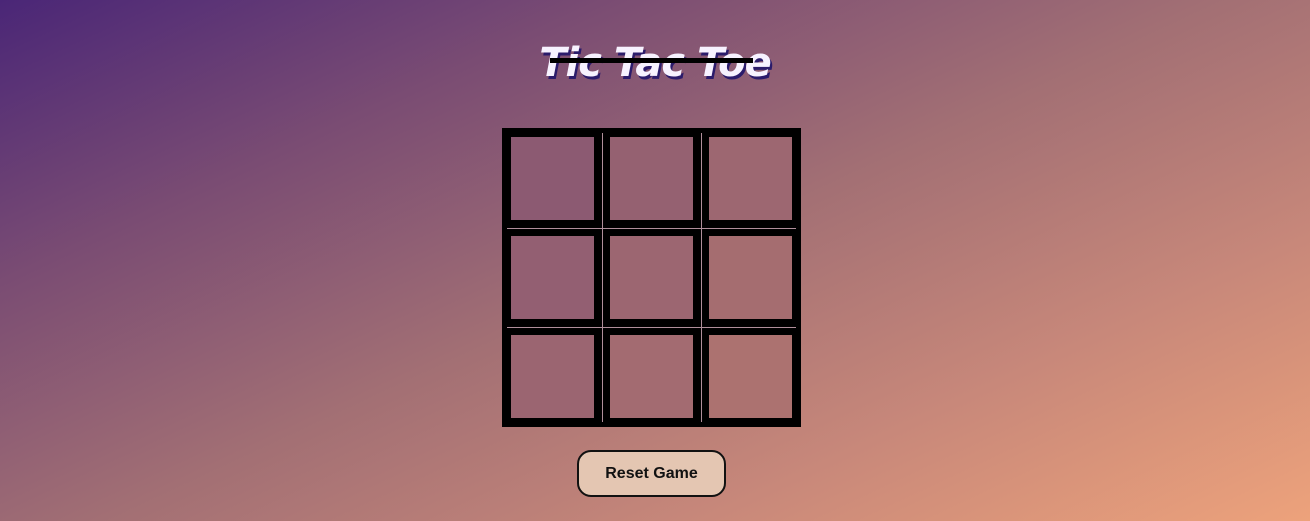 The width and height of the screenshot is (1310, 521). What do you see at coordinates (651, 60) in the screenshot?
I see `title-underline` at bounding box center [651, 60].